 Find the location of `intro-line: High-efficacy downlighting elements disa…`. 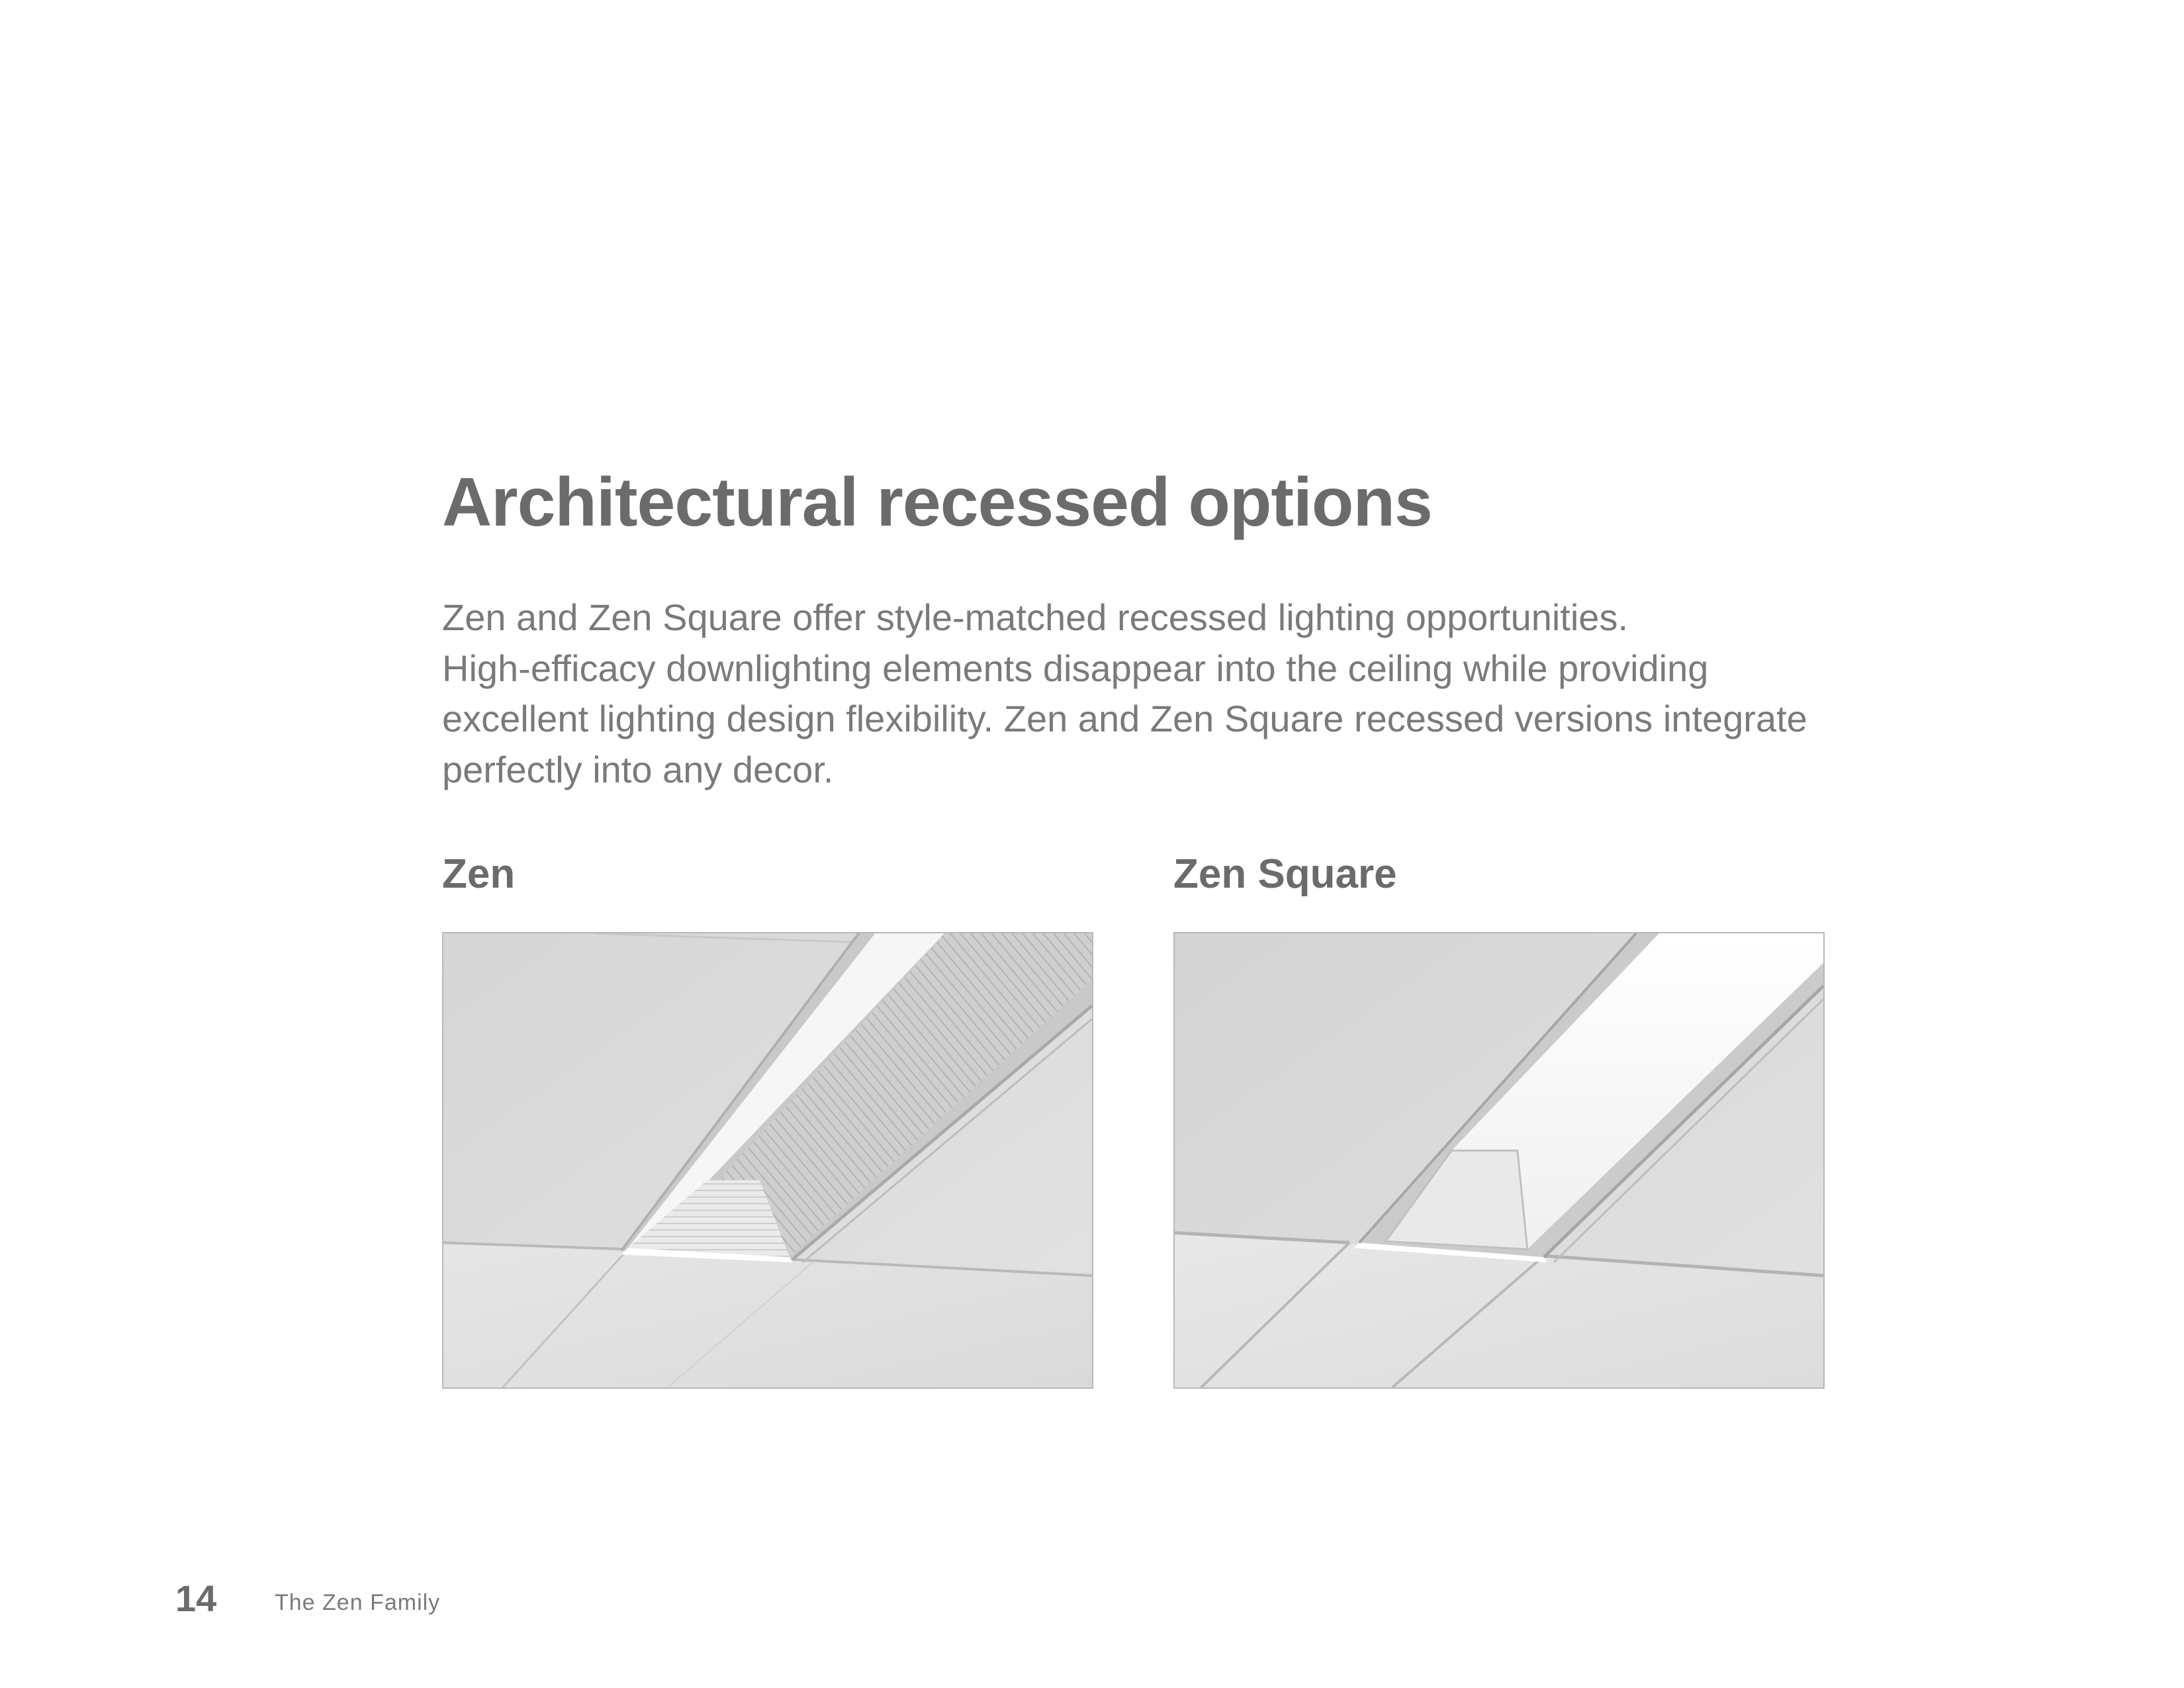

intro-line: High-efficacy downlighting elements disa… is located at coordinates (1075, 668).